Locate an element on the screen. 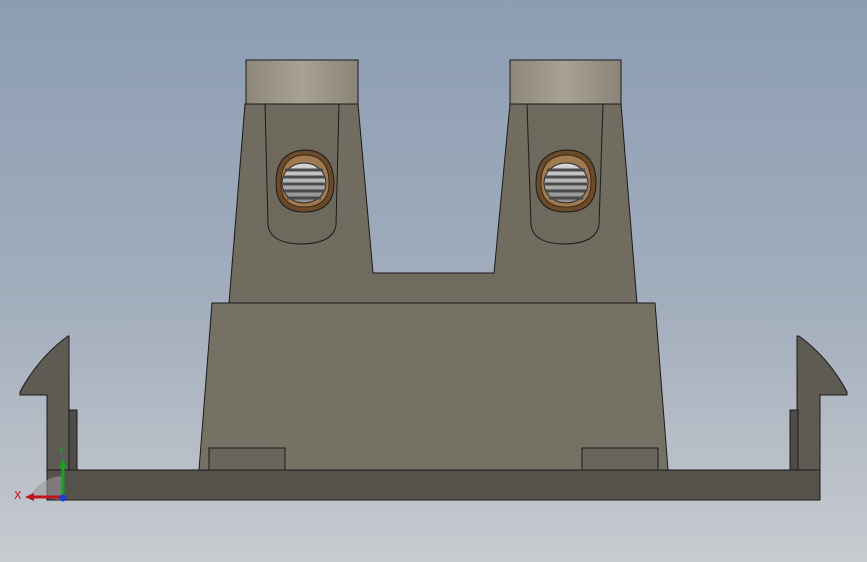 Image resolution: width=867 pixels, height=562 pixels. z-axis-dot is located at coordinates (63, 498).